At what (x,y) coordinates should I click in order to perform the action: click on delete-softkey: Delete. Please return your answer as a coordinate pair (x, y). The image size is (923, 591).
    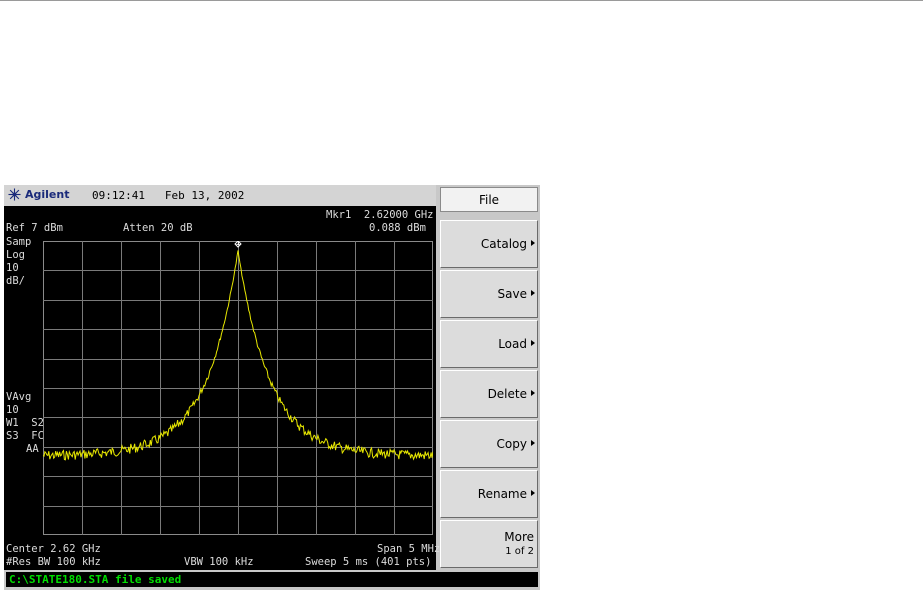
    Looking at the image, I should click on (489, 394).